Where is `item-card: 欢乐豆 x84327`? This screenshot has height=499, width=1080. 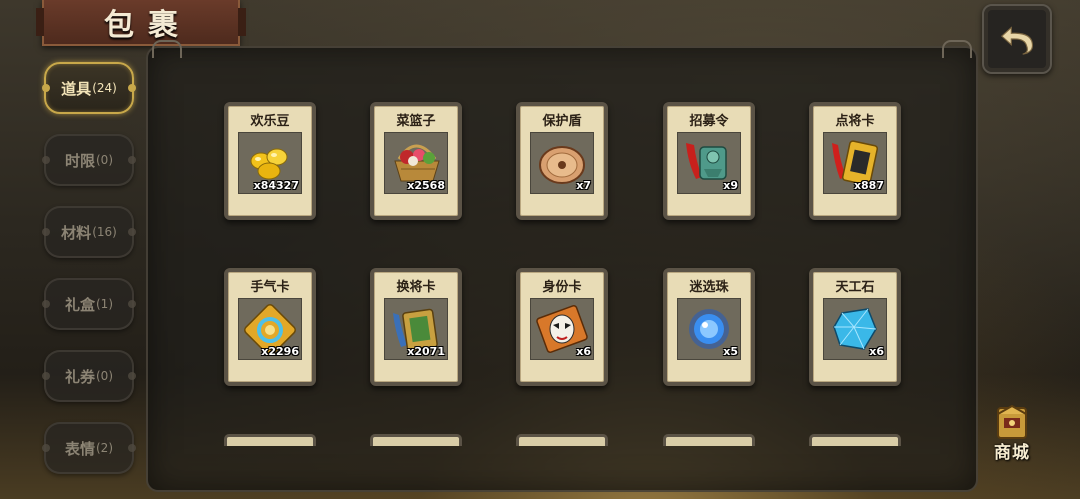
item-card: 欢乐豆 x84327 is located at coordinates (270, 161).